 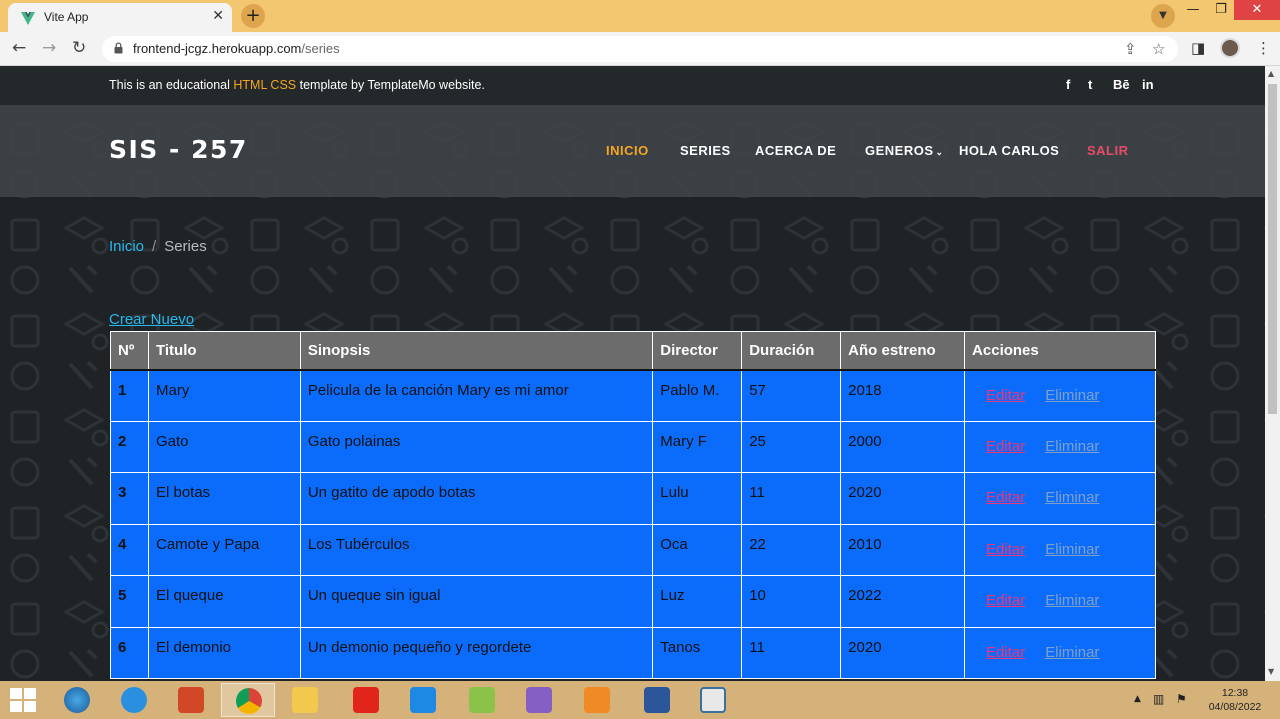 I want to click on side-panel-icon: ◨, so click(x=1198, y=48).